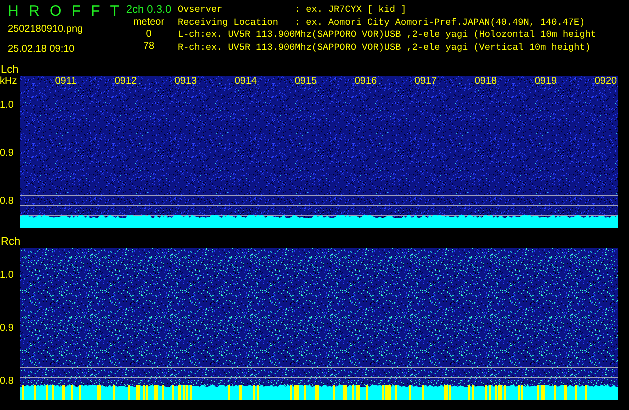 This screenshot has width=629, height=410. I want to click on channel-label: Lch, so click(9, 70).